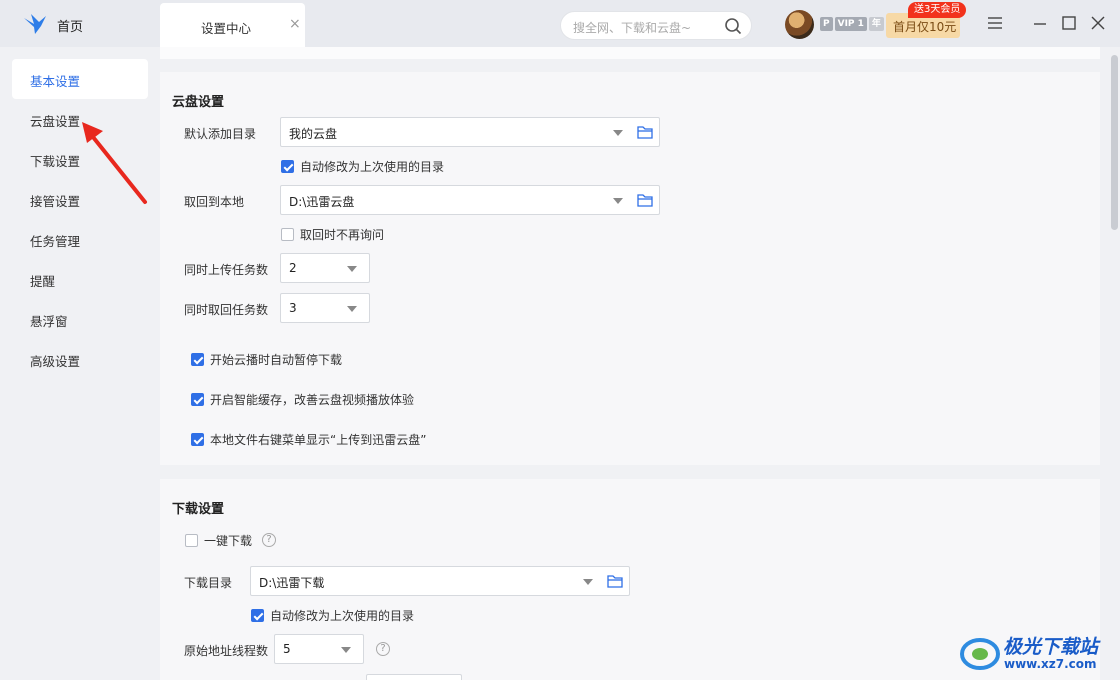 Image resolution: width=1120 pixels, height=680 pixels. I want to click on annotation-arrow-icon, so click(114, 163).